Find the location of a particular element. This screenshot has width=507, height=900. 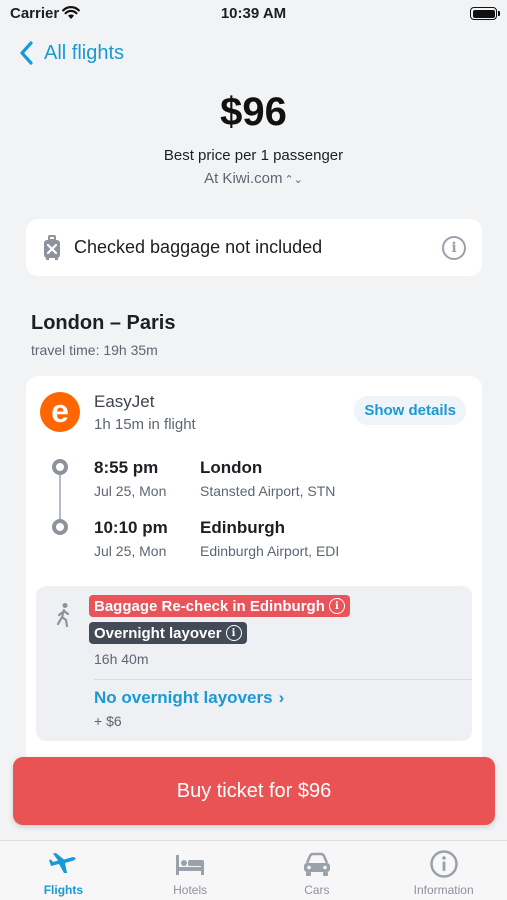

status-bar: Carrier 10:39 AM is located at coordinates (253, 15).